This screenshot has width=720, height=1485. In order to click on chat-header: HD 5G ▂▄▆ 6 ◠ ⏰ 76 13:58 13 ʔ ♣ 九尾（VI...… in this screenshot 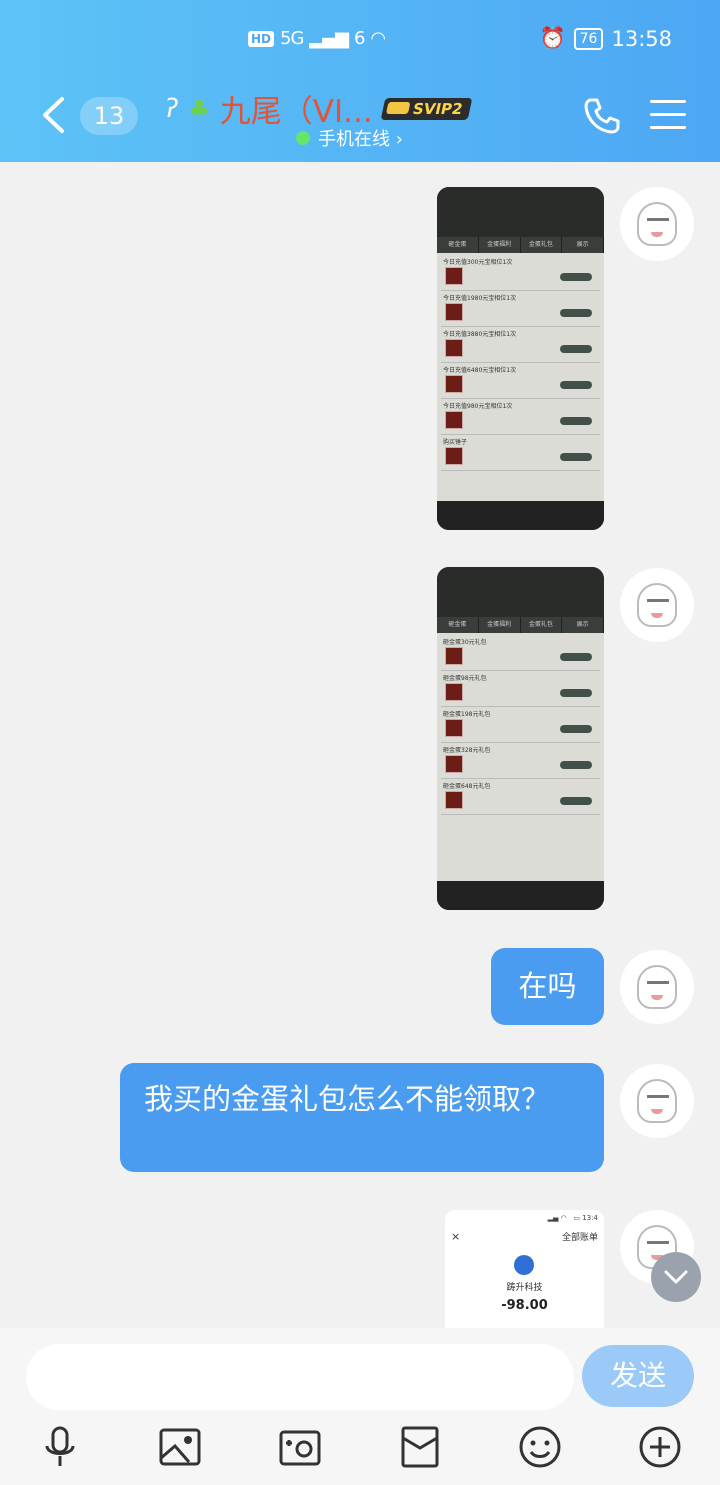, I will do `click(360, 81)`.